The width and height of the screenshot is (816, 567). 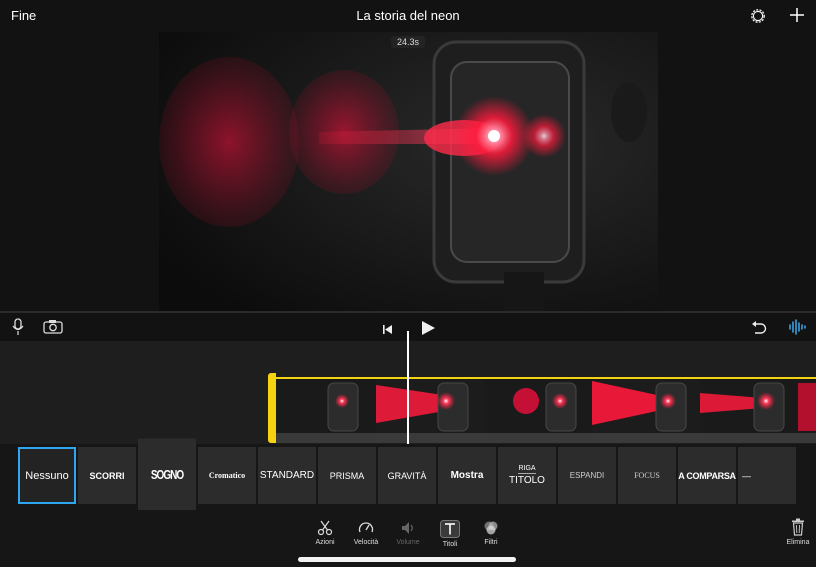 I want to click on title-style-label: Nessuno, so click(x=47, y=475).